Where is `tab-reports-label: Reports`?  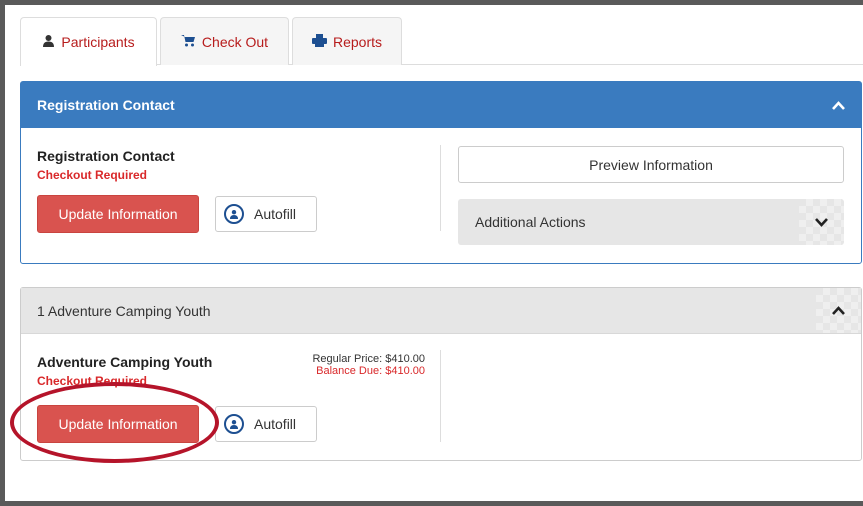
tab-reports-label: Reports is located at coordinates (357, 41).